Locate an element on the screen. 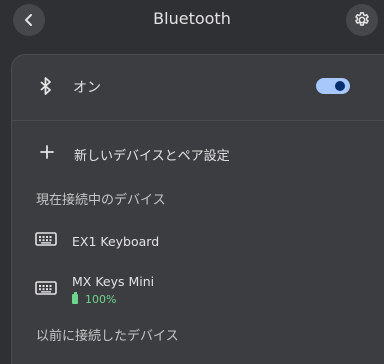  toggle-knob is located at coordinates (340, 86).